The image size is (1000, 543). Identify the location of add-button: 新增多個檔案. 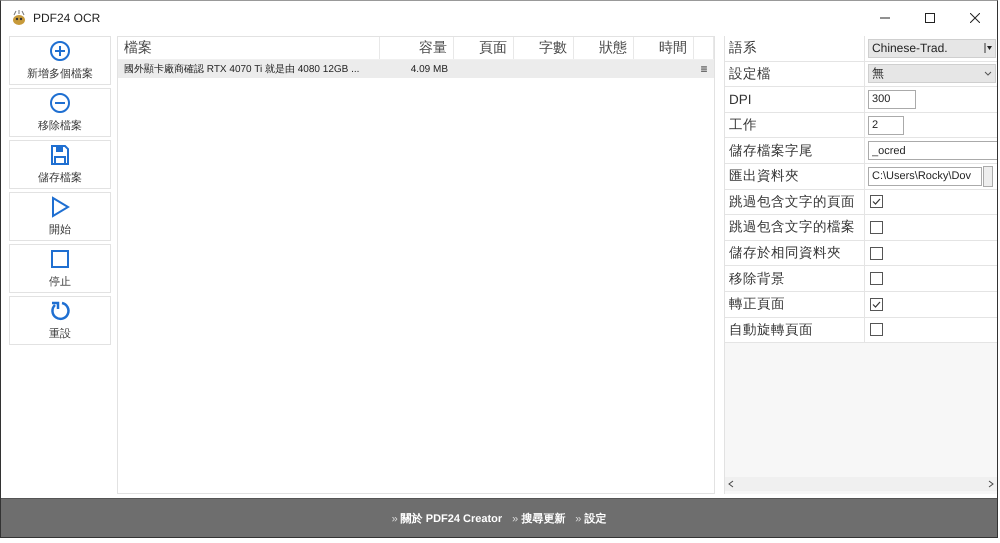
(60, 60).